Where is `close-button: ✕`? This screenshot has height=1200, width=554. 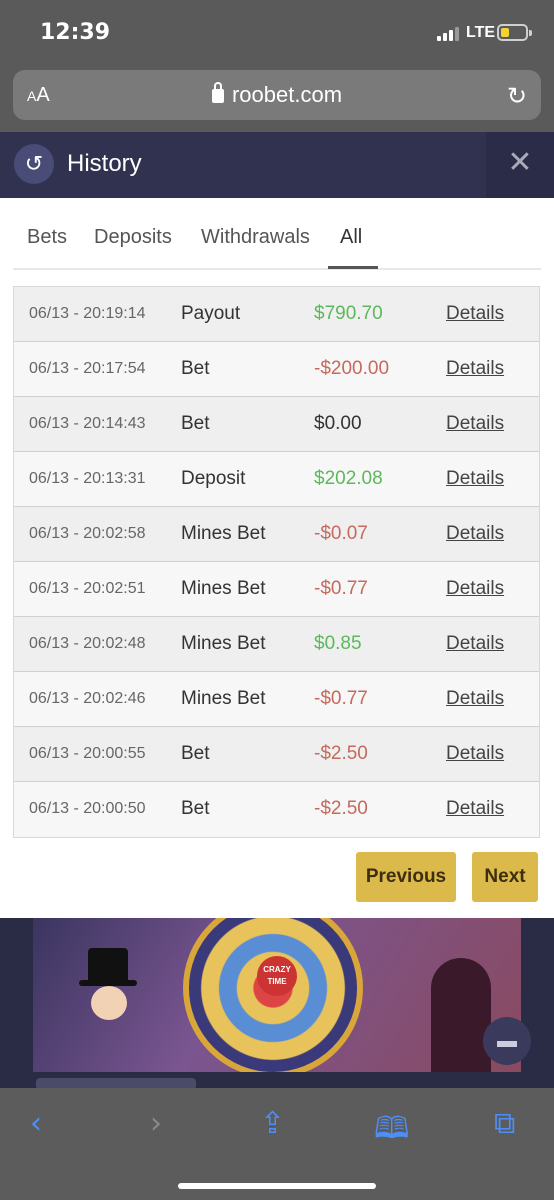 close-button: ✕ is located at coordinates (520, 165).